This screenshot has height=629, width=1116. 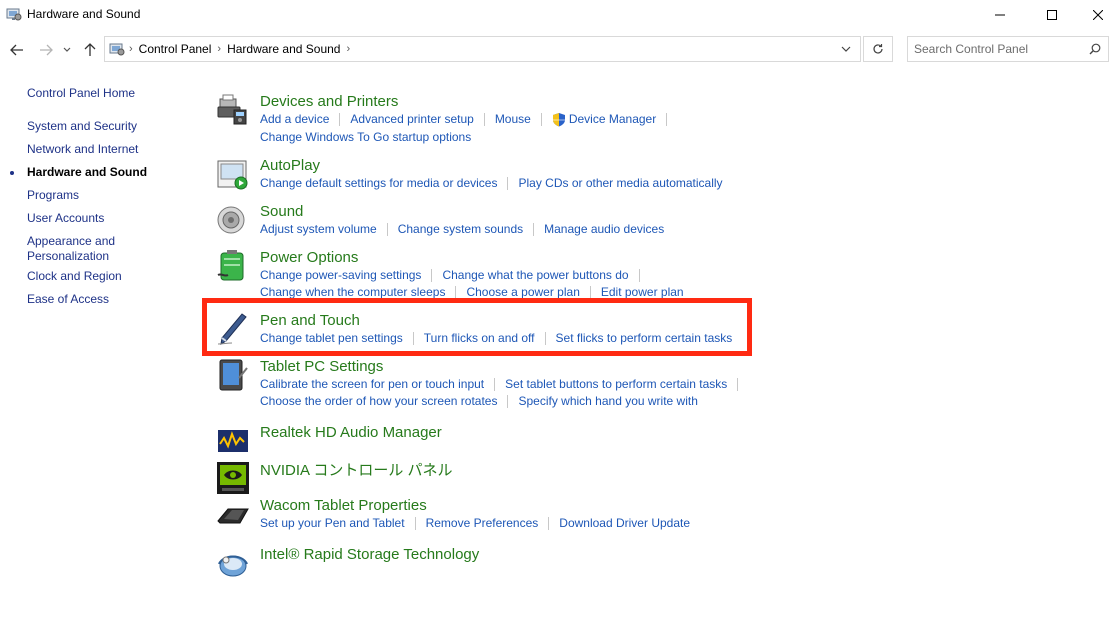 What do you see at coordinates (318, 229) in the screenshot?
I see `link-adjust-system-volume: Adjust system volume` at bounding box center [318, 229].